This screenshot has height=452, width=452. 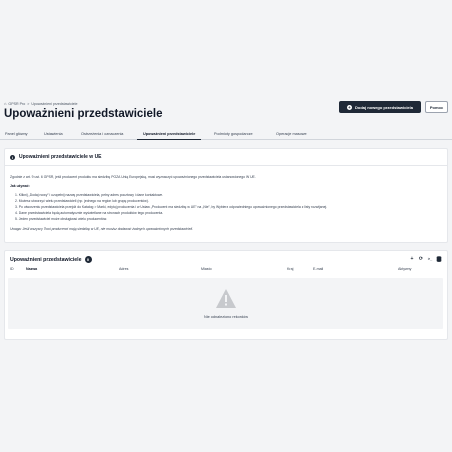 I want to click on breadcrumb-home: GPSR Pro, so click(x=16, y=104).